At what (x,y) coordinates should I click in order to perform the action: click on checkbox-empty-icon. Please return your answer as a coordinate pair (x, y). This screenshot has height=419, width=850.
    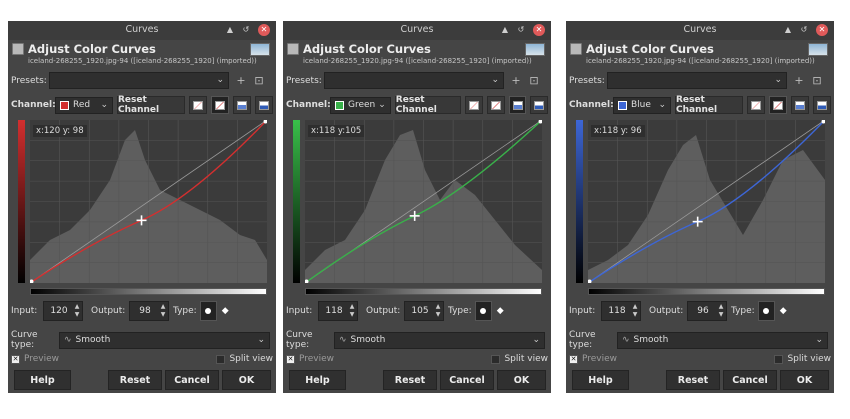
    Looking at the image, I should click on (779, 359).